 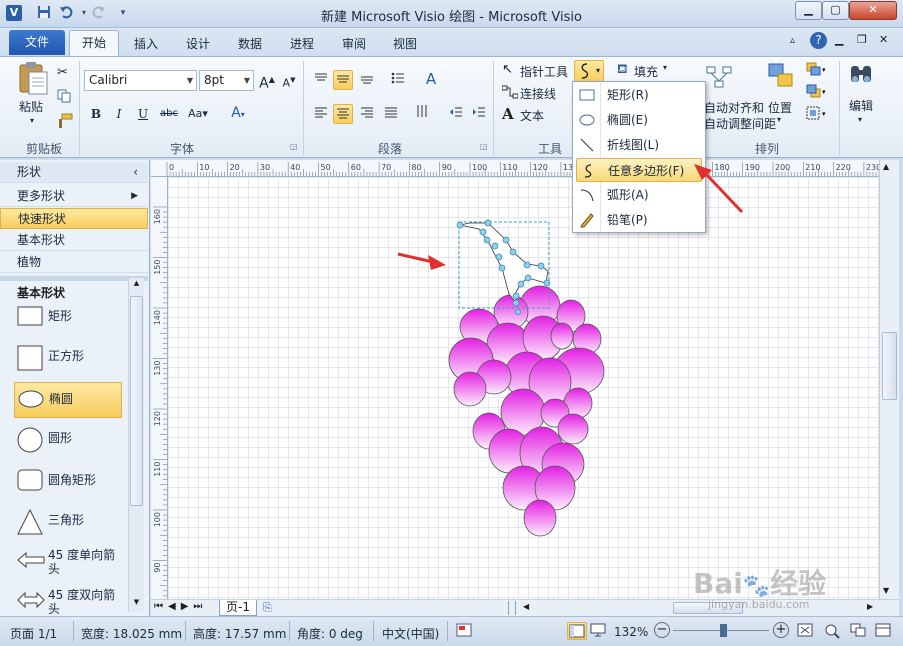 I want to click on font-color-icon: A▾, so click(x=238, y=113).